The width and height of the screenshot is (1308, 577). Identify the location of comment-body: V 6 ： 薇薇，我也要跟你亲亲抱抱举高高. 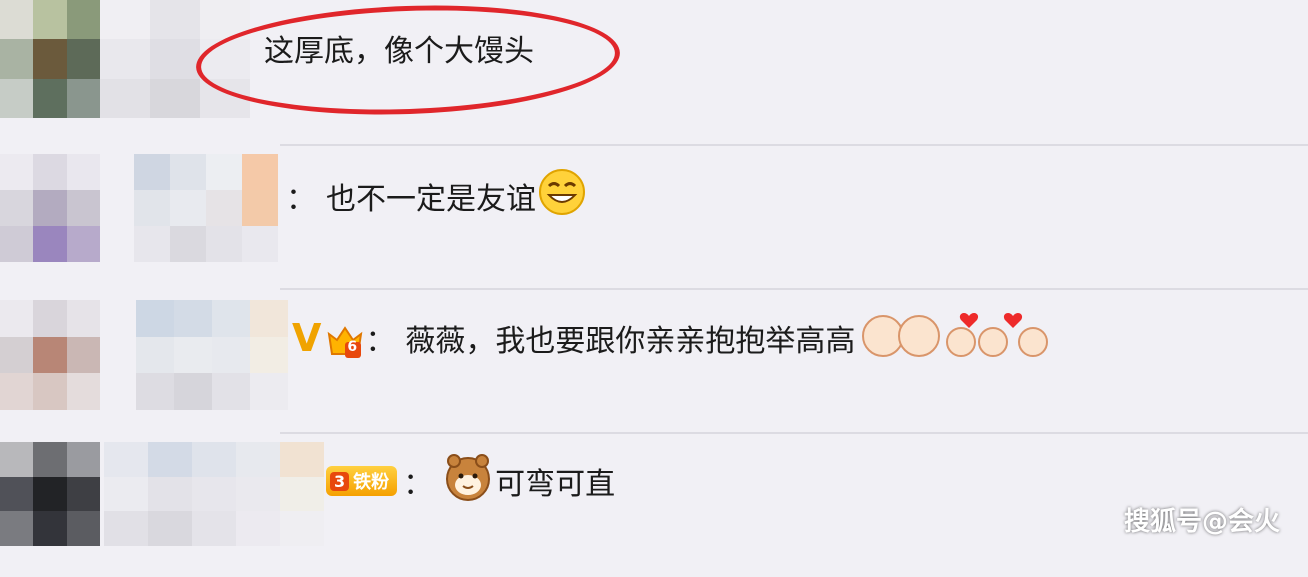
(671, 338).